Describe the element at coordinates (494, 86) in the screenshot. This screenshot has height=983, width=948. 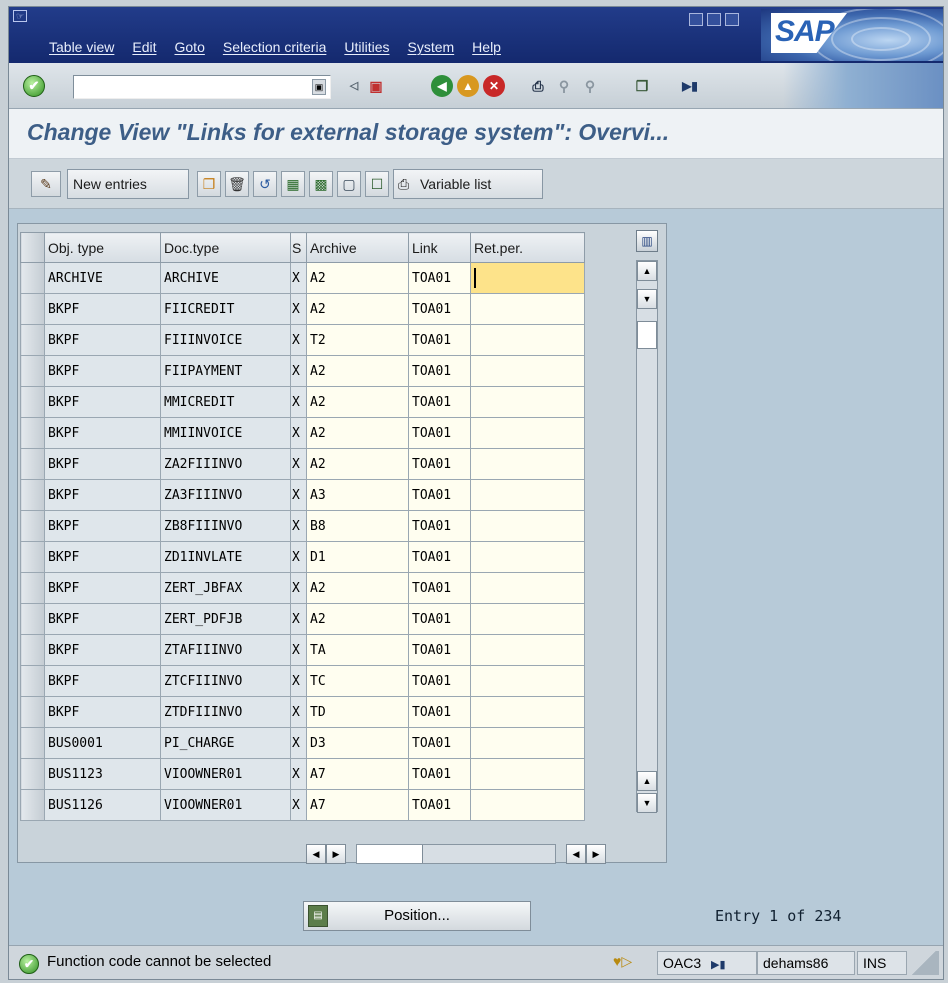
I see `cancel-icon: ✕` at that location.